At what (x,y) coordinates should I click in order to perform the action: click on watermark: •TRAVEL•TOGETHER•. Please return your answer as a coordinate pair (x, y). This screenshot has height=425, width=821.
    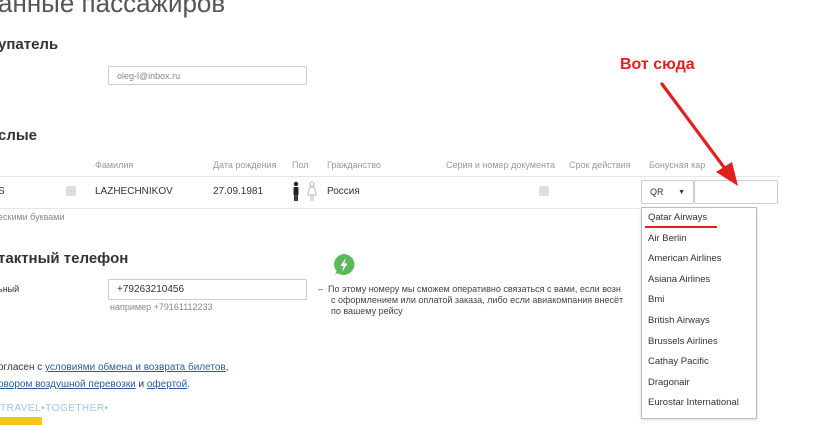
    Looking at the image, I should click on (54, 408).